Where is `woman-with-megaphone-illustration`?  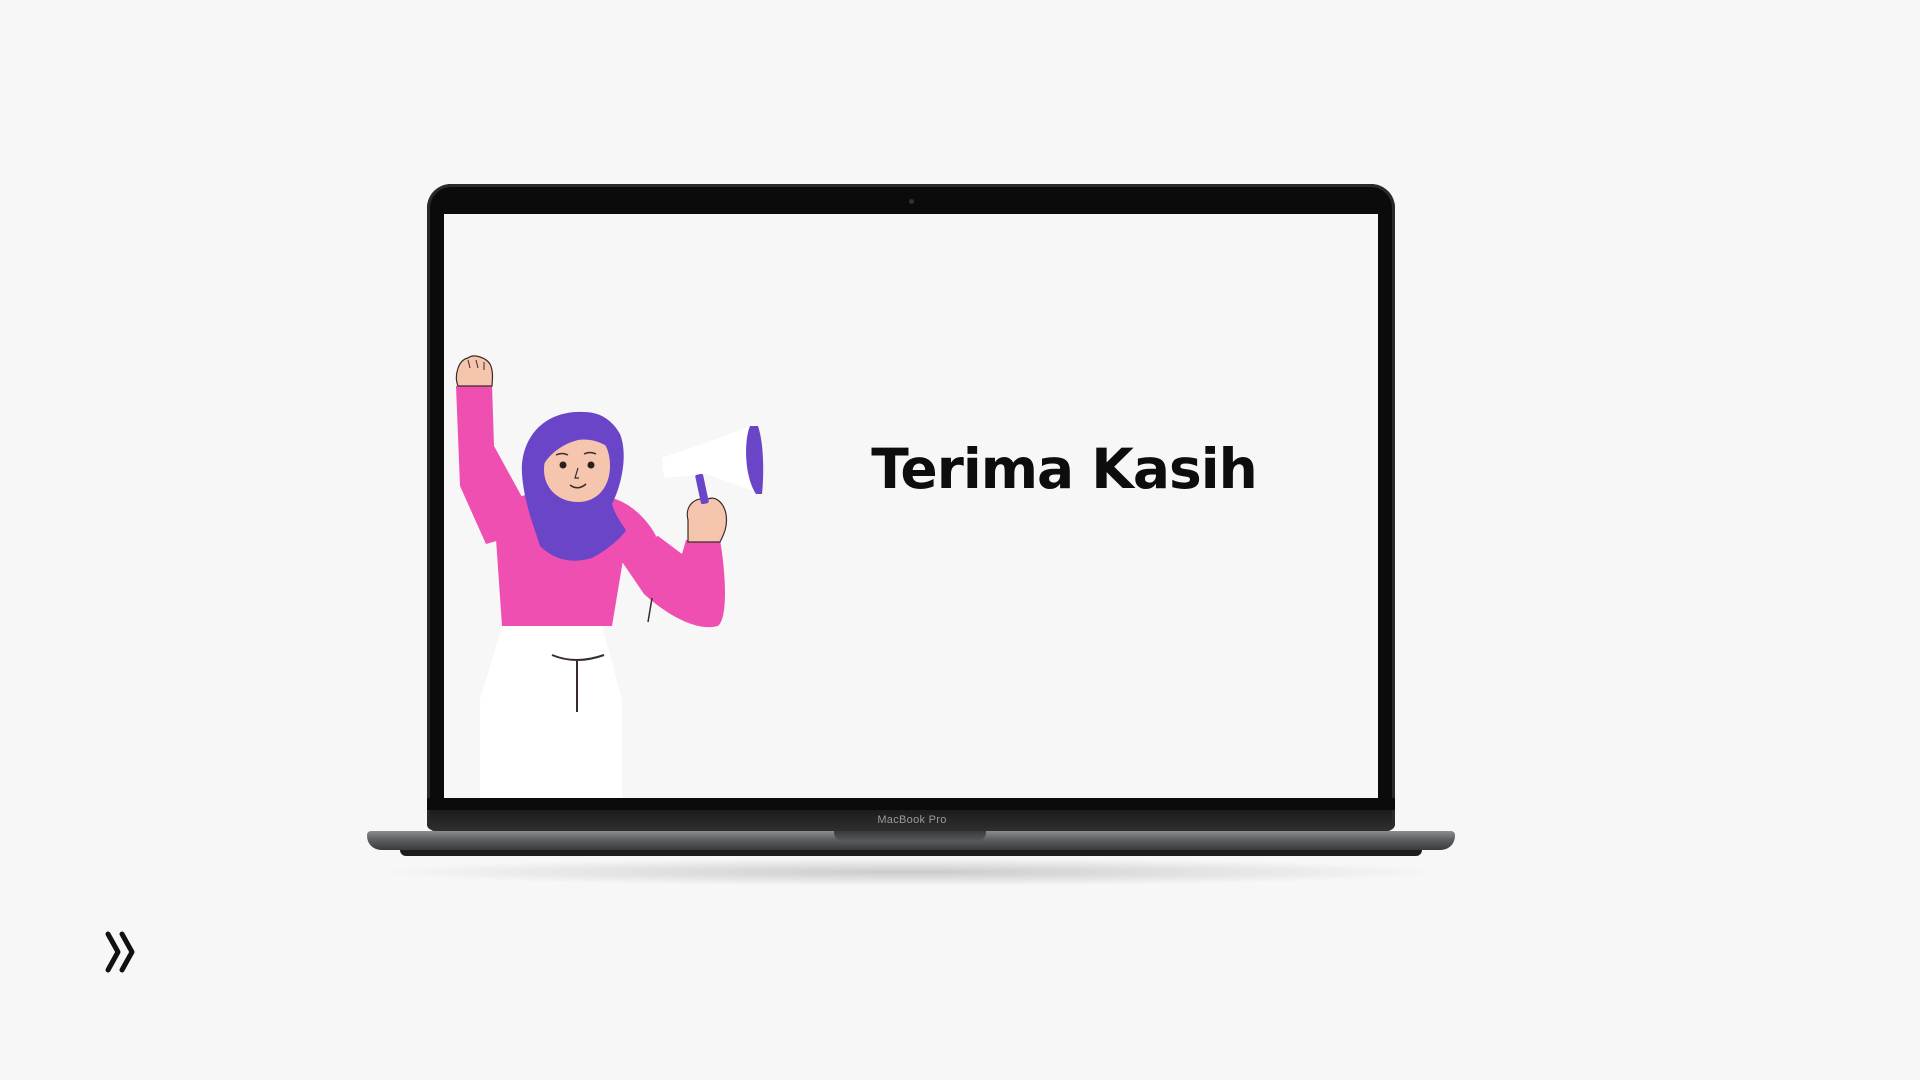
woman-with-megaphone-illustration is located at coordinates (609, 576).